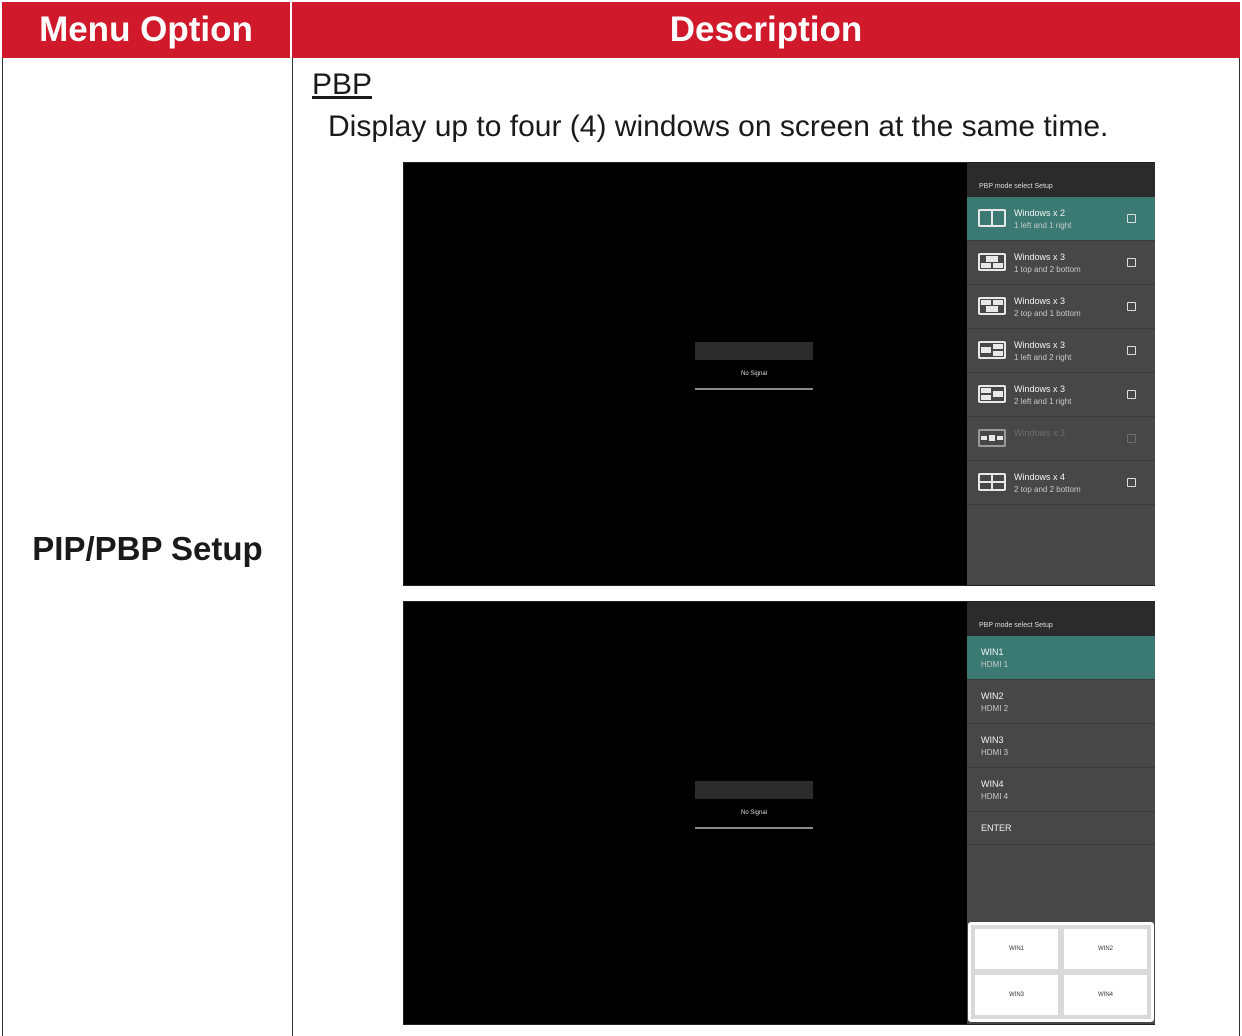 This screenshot has height=1036, width=1242. Describe the element at coordinates (1061, 219) in the screenshot. I see `option-windows-x2: Windows x 2 1 left and 1 right` at that location.